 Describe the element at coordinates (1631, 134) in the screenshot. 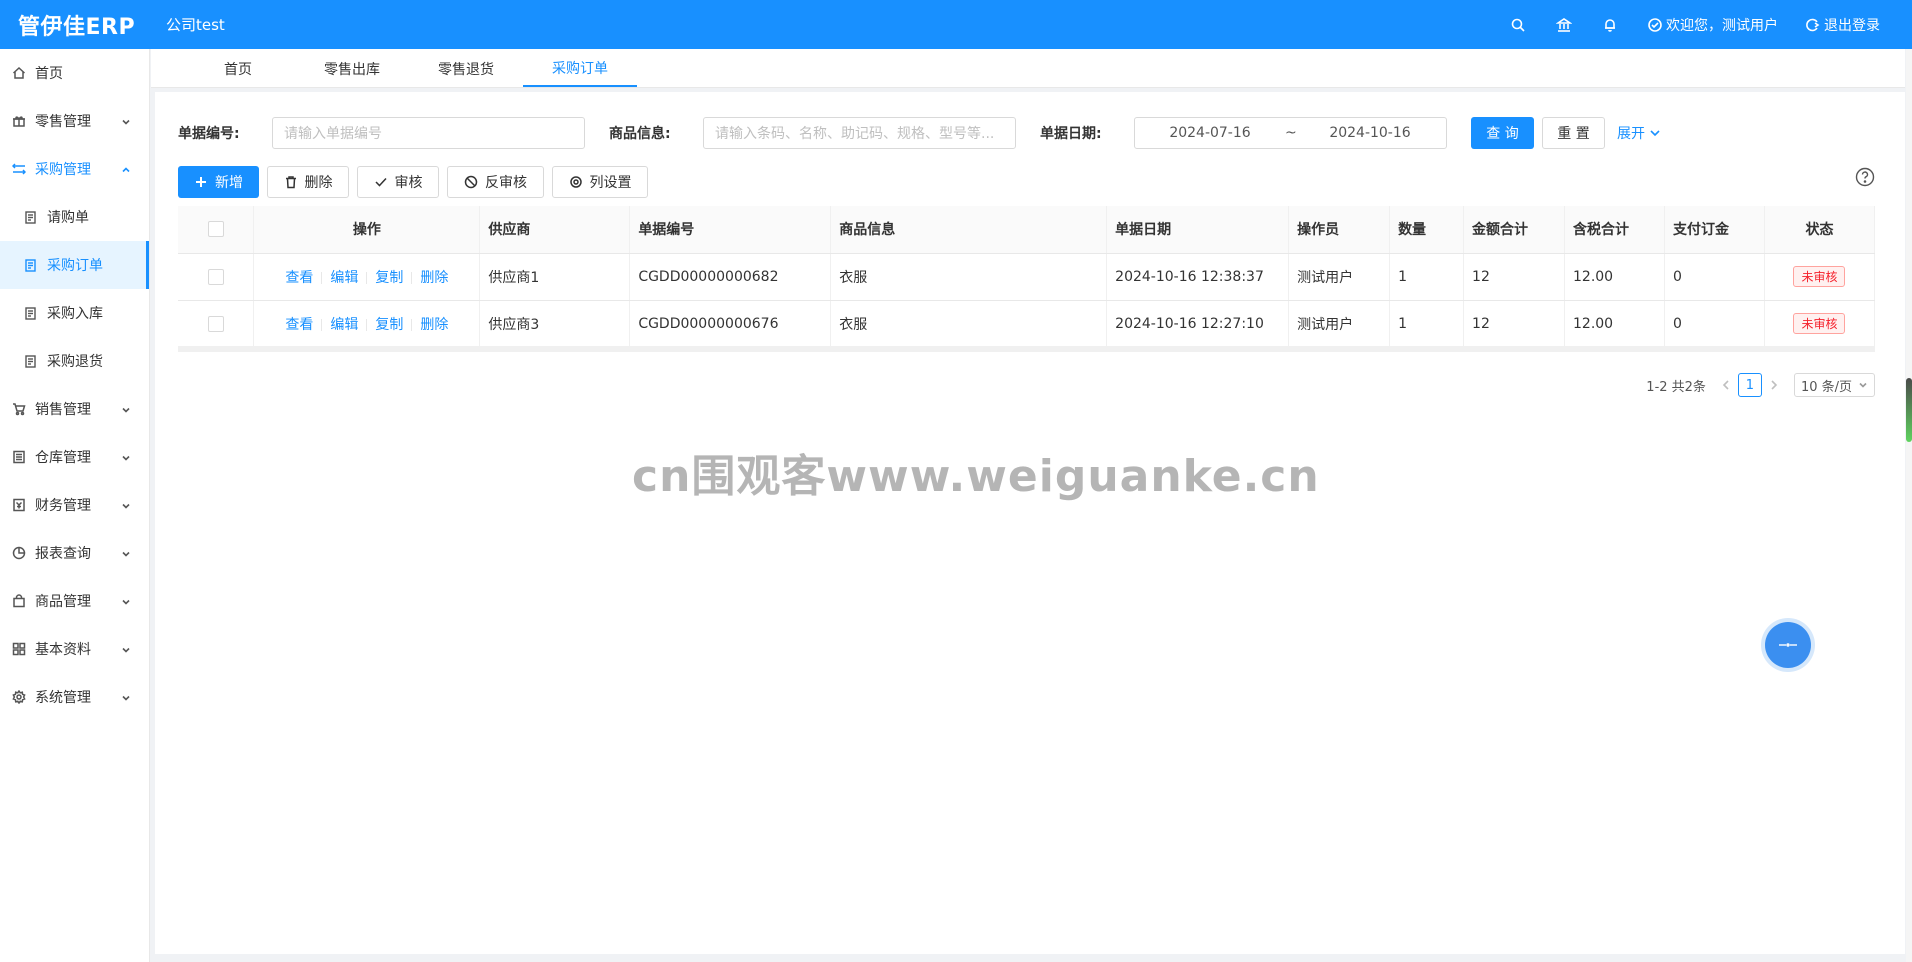

I see `expand-label: 展开` at that location.